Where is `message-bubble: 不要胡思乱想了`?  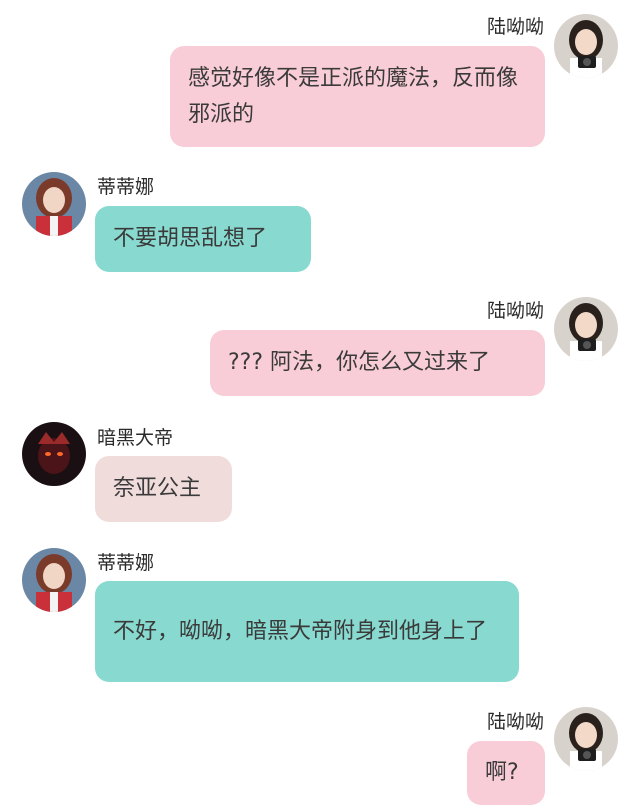 message-bubble: 不要胡思乱想了 is located at coordinates (203, 239).